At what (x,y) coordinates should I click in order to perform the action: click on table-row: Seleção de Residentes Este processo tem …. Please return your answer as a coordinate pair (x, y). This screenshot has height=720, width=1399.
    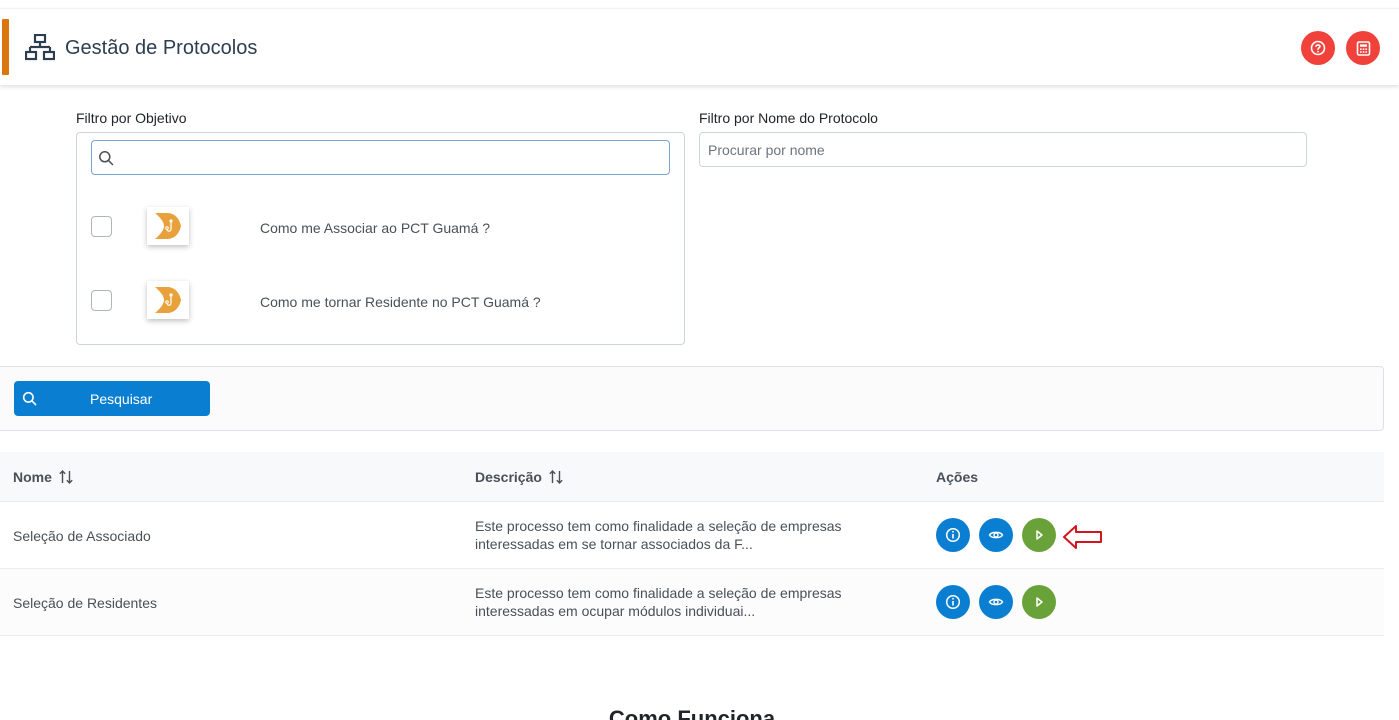
    Looking at the image, I should click on (692, 602).